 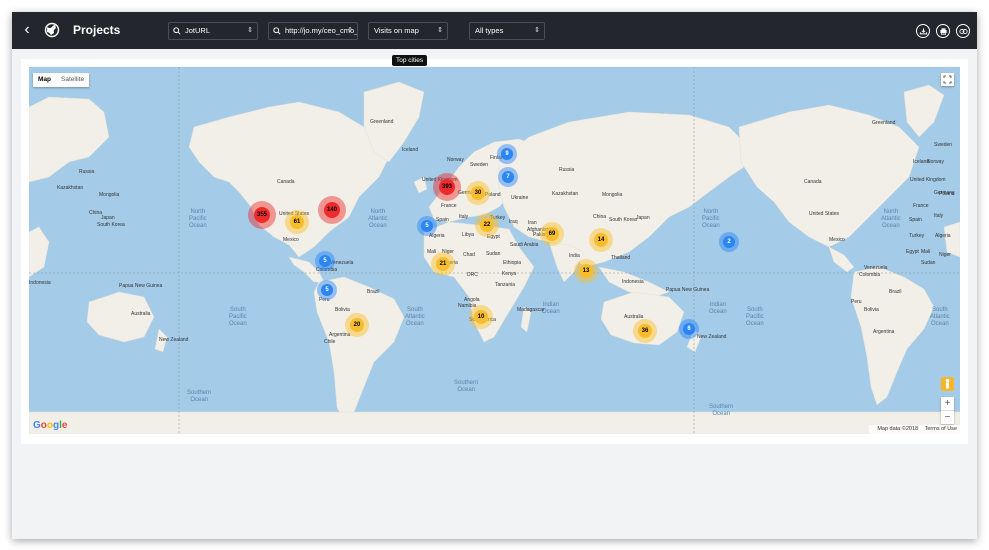 I want to click on visit-cluster-count: 2, so click(x=729, y=242).